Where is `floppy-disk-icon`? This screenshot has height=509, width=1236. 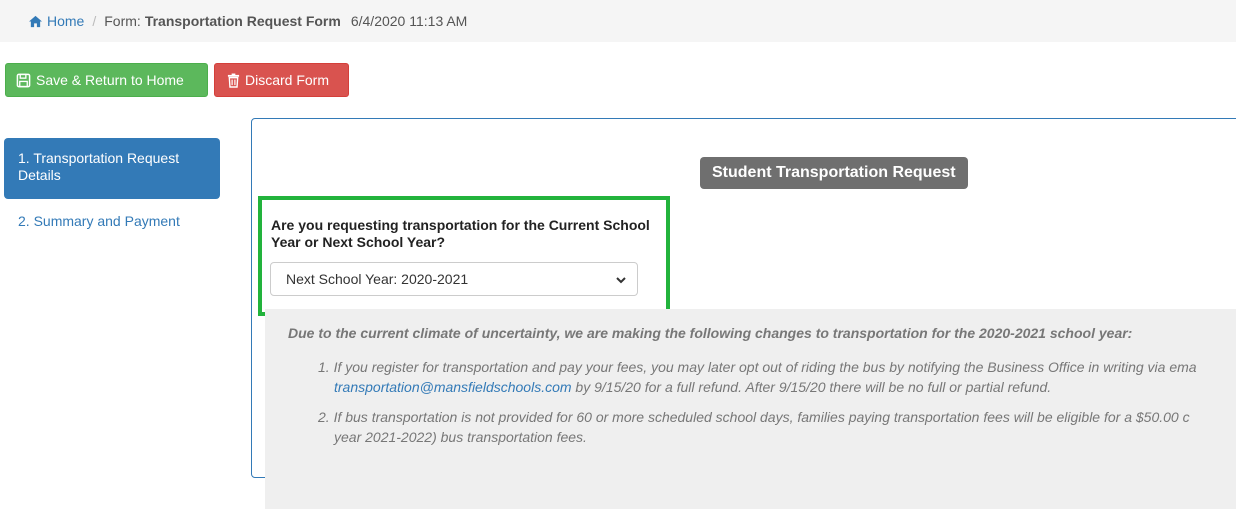
floppy-disk-icon is located at coordinates (23, 80).